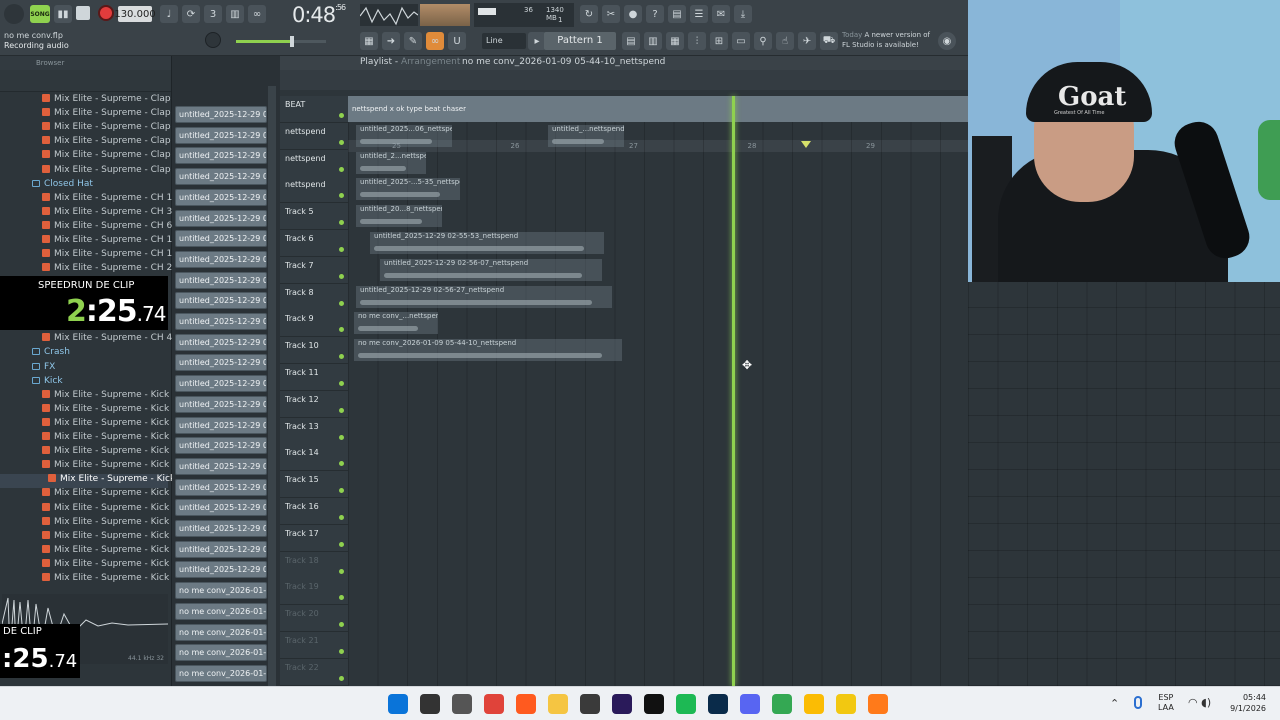 The width and height of the screenshot is (1280, 720). Describe the element at coordinates (743, 14) in the screenshot. I see `download-icon: ⤓` at that location.